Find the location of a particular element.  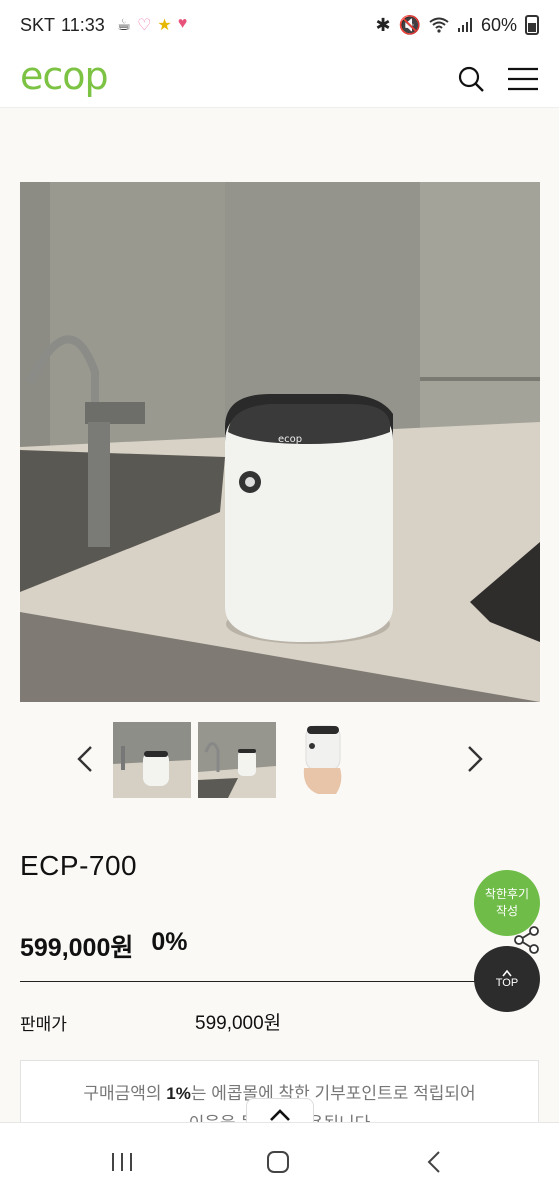

notification-icons: ☕ ♡ ★ ♥ is located at coordinates (152, 25).